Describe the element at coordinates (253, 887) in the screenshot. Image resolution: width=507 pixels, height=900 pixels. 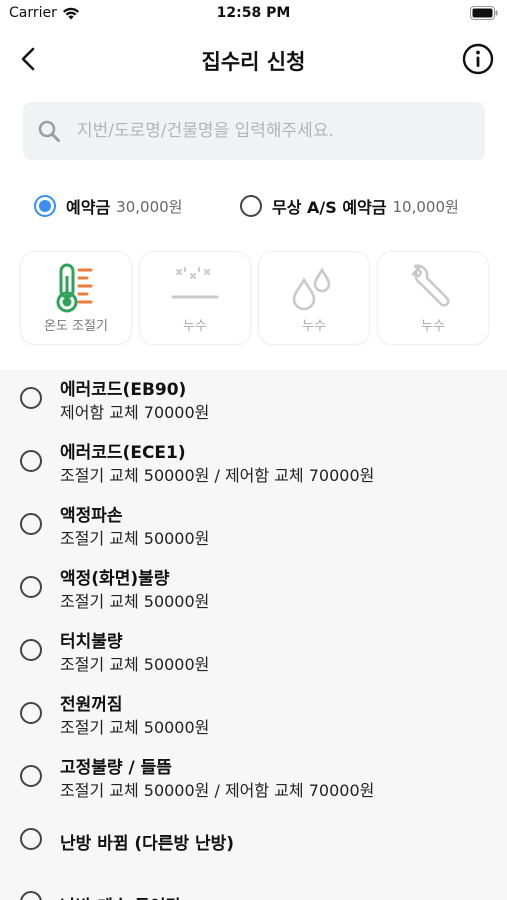
I see `list-item: 난방 계속 들어감` at that location.